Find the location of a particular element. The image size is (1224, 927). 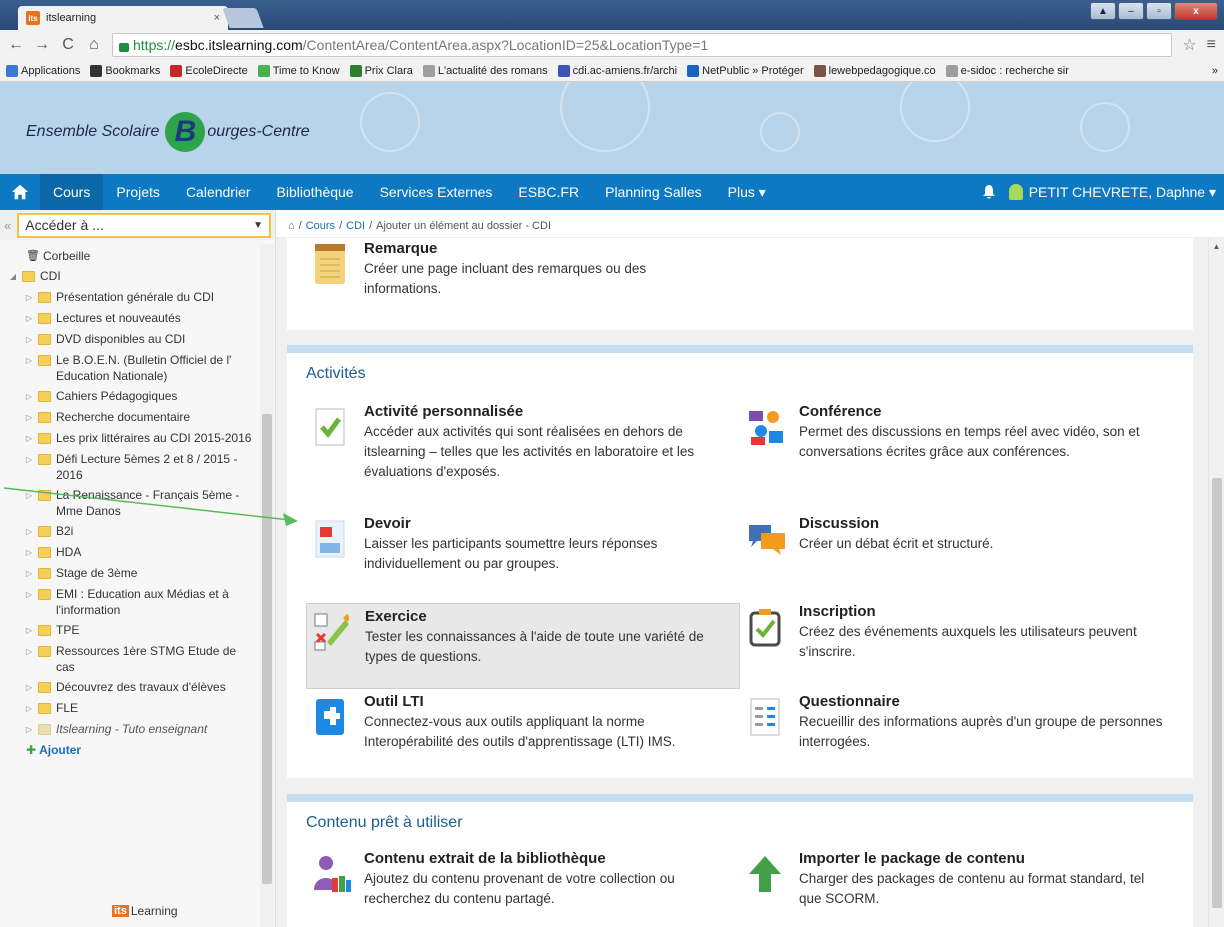

tree-item: ▷ Recherche documentaire is located at coordinates (129, 417).